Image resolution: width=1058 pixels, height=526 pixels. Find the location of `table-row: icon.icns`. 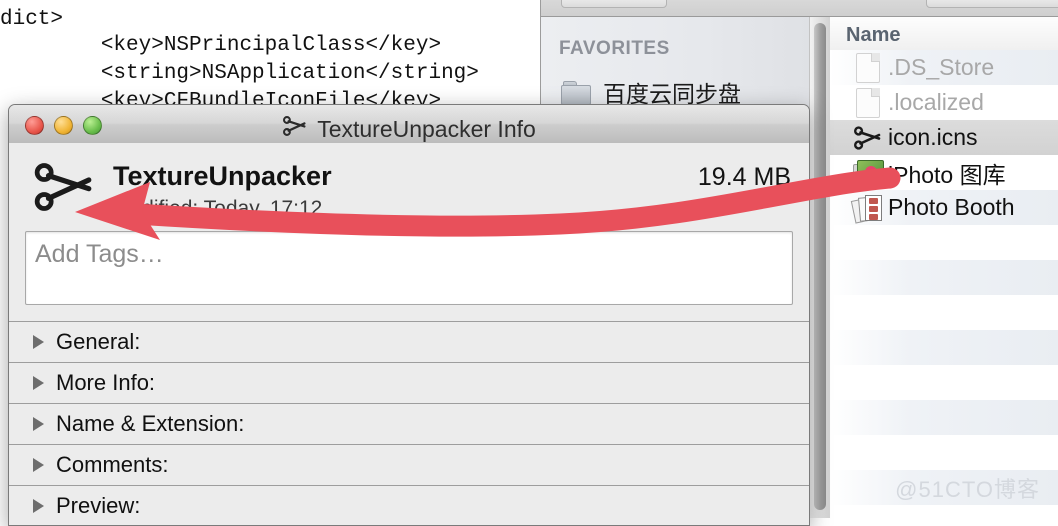

table-row: icon.icns is located at coordinates (944, 137).